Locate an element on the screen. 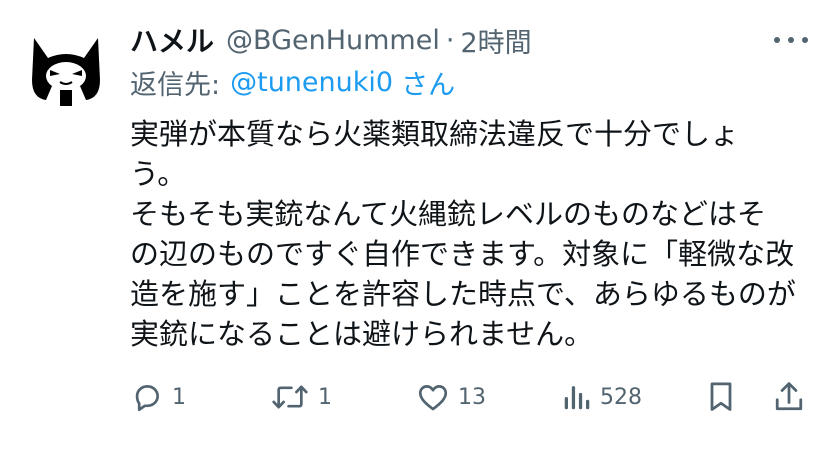 The height and width of the screenshot is (458, 828). bookmark-button is located at coordinates (721, 397).